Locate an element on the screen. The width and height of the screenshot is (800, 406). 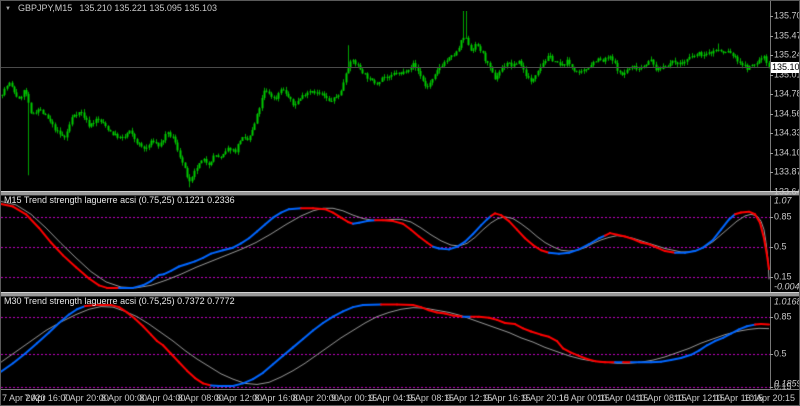
indicator-axis-label: 0.15 is located at coordinates (783, 276).